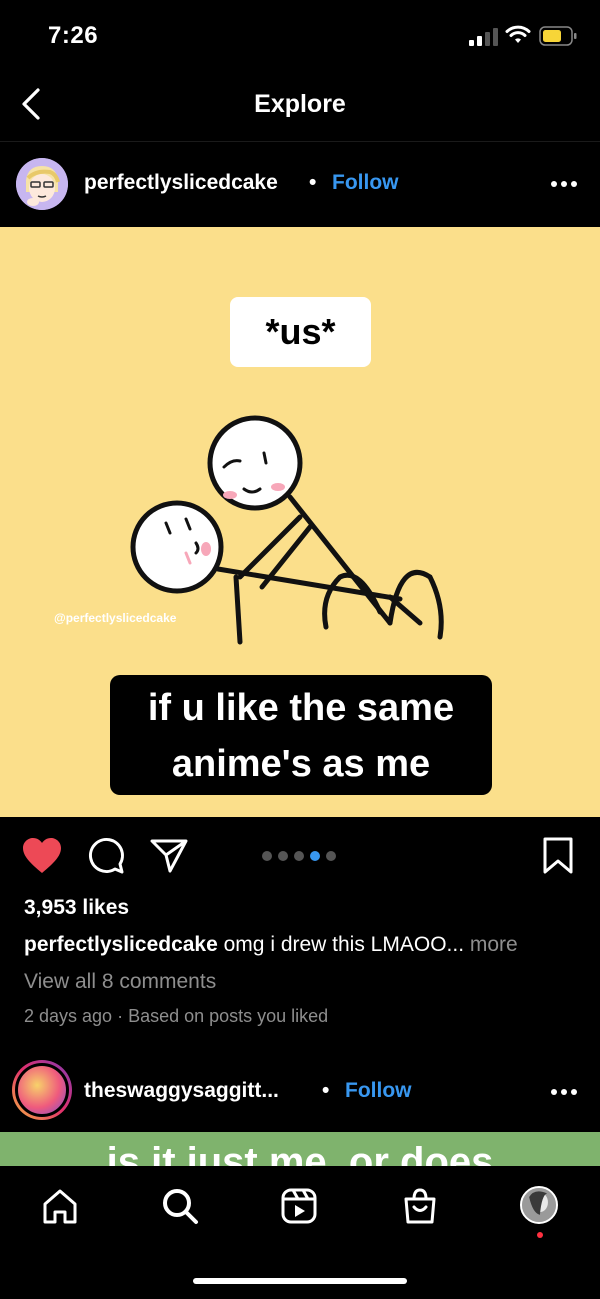 The height and width of the screenshot is (1299, 600). I want to click on profile-avatar, so click(539, 1205).